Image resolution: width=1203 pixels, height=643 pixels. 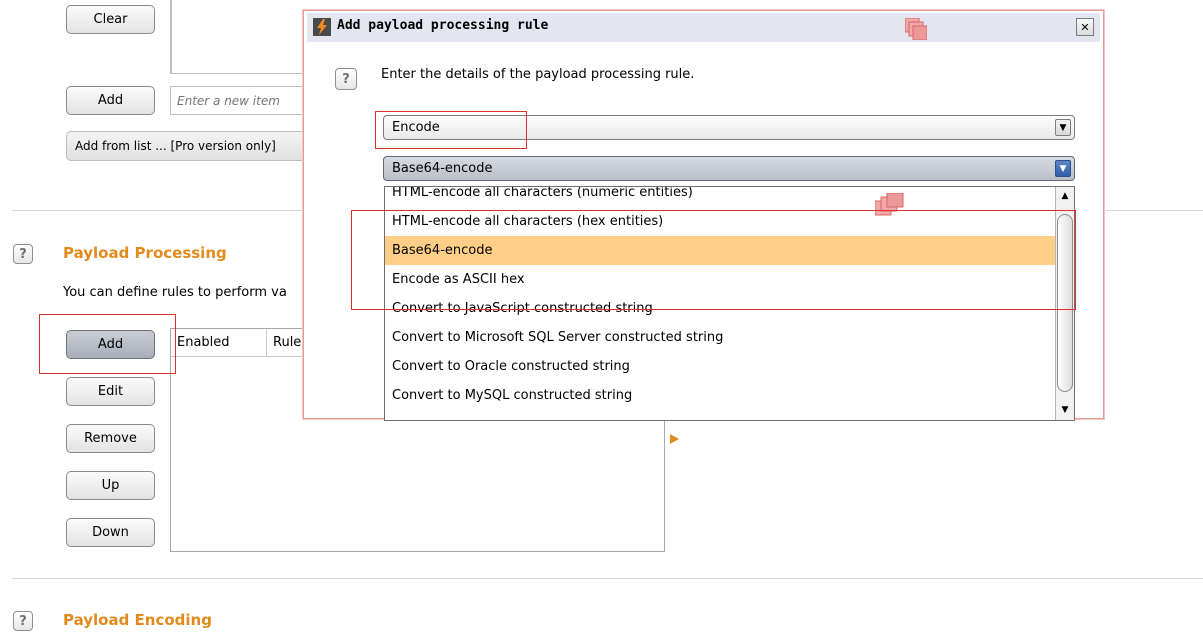 I want to click on close-icon: ✕, so click(x=1085, y=27).